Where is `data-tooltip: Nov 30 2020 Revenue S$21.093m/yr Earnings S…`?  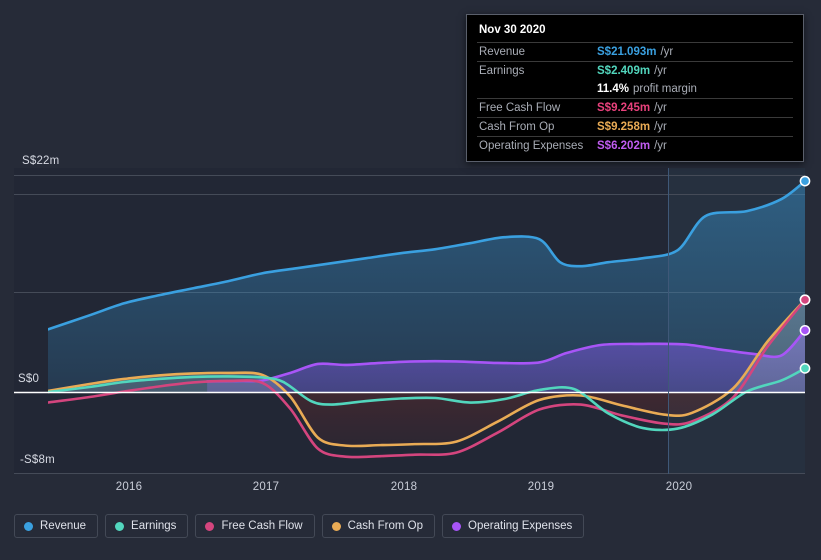
data-tooltip: Nov 30 2020 Revenue S$21.093m/yr Earnings S… is located at coordinates (635, 88).